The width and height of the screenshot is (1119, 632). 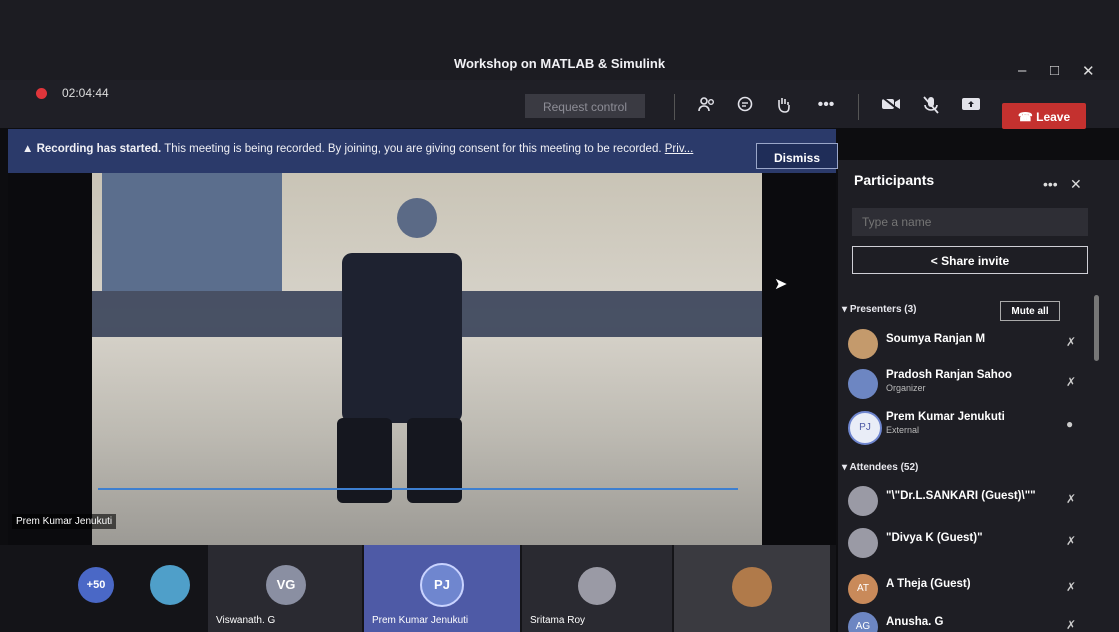 I want to click on banner-bold: Recording has started., so click(x=99, y=149).